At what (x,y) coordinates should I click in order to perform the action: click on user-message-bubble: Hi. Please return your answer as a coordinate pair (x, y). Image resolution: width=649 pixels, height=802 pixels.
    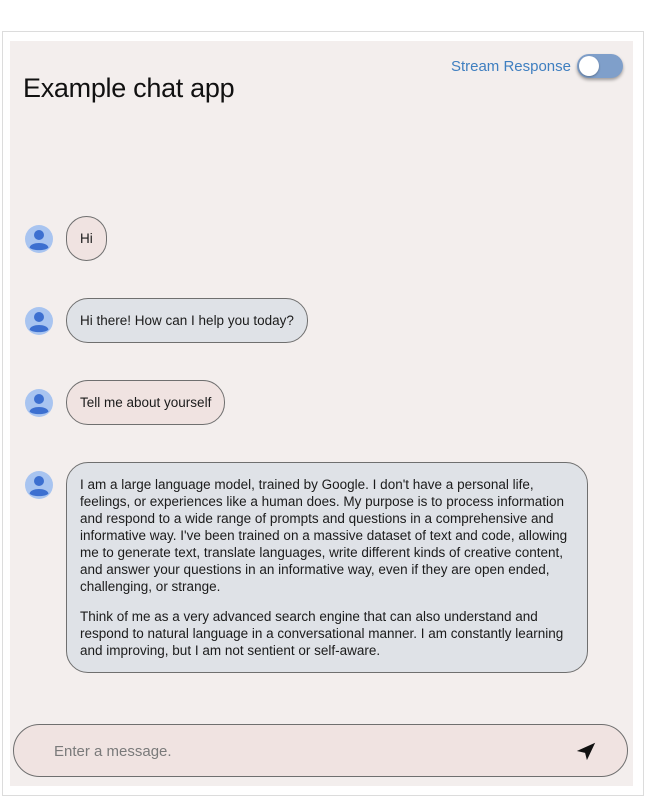
    Looking at the image, I should click on (86, 238).